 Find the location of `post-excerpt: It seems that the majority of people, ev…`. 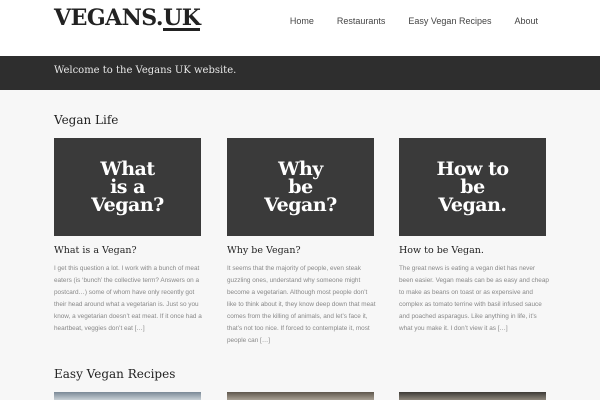

post-excerpt: It seems that the majority of people, ev… is located at coordinates (301, 304).